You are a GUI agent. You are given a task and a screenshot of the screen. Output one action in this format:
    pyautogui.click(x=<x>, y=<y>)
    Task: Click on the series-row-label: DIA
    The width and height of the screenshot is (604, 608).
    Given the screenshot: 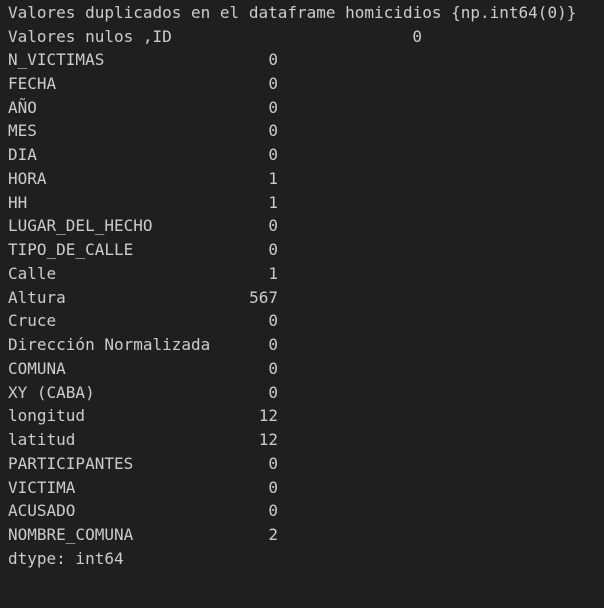 What is the action you would take?
    pyautogui.click(x=22, y=154)
    